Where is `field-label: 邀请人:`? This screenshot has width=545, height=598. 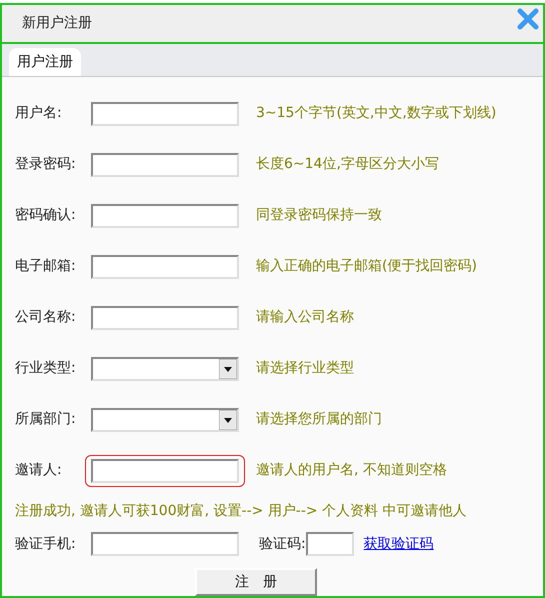 field-label: 邀请人: is located at coordinates (39, 470).